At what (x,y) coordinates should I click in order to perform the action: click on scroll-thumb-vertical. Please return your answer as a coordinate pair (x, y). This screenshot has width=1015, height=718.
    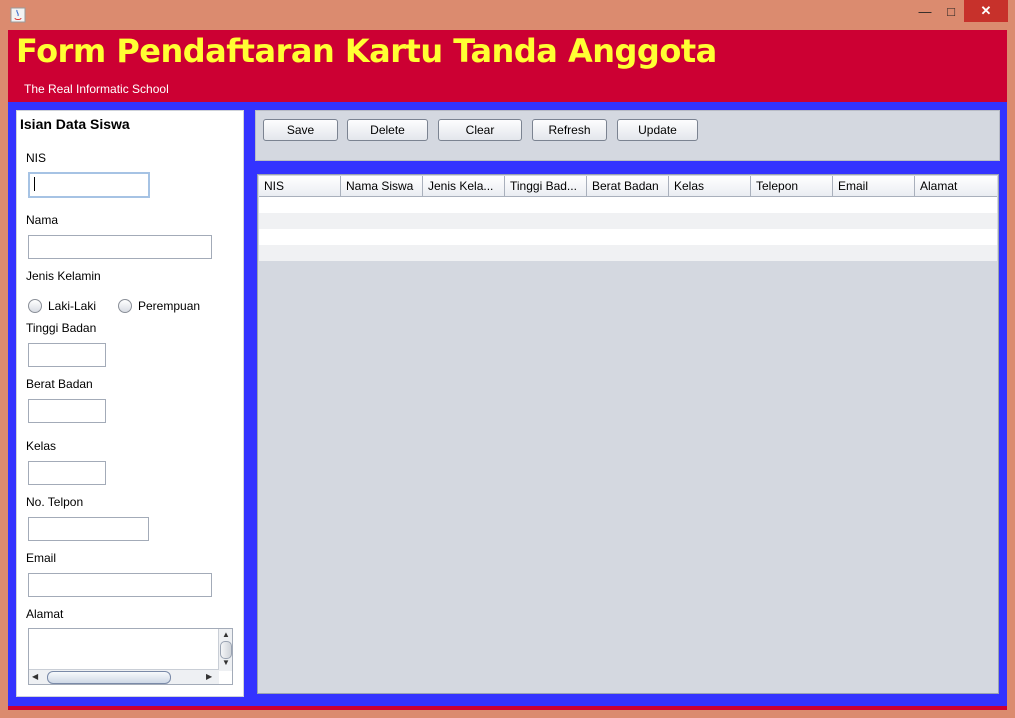
    Looking at the image, I should click on (226, 650).